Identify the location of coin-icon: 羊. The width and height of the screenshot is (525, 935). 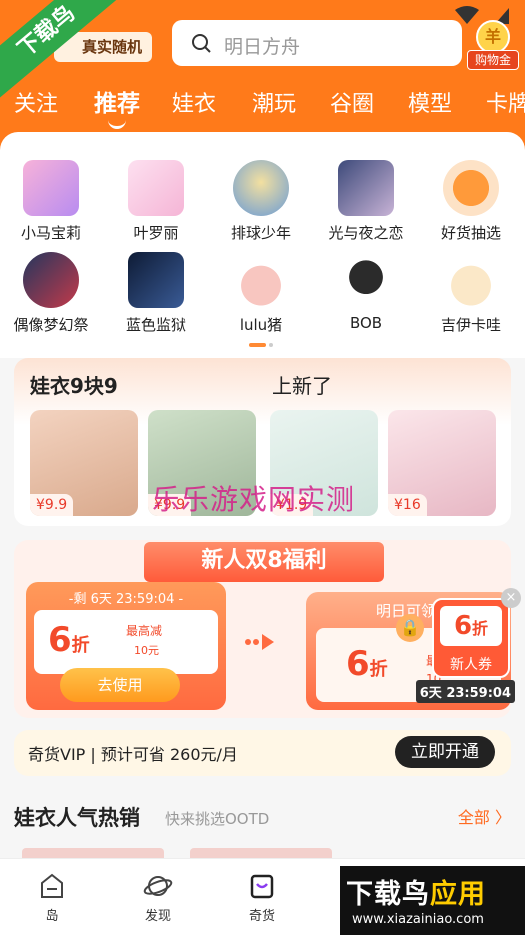
(493, 37).